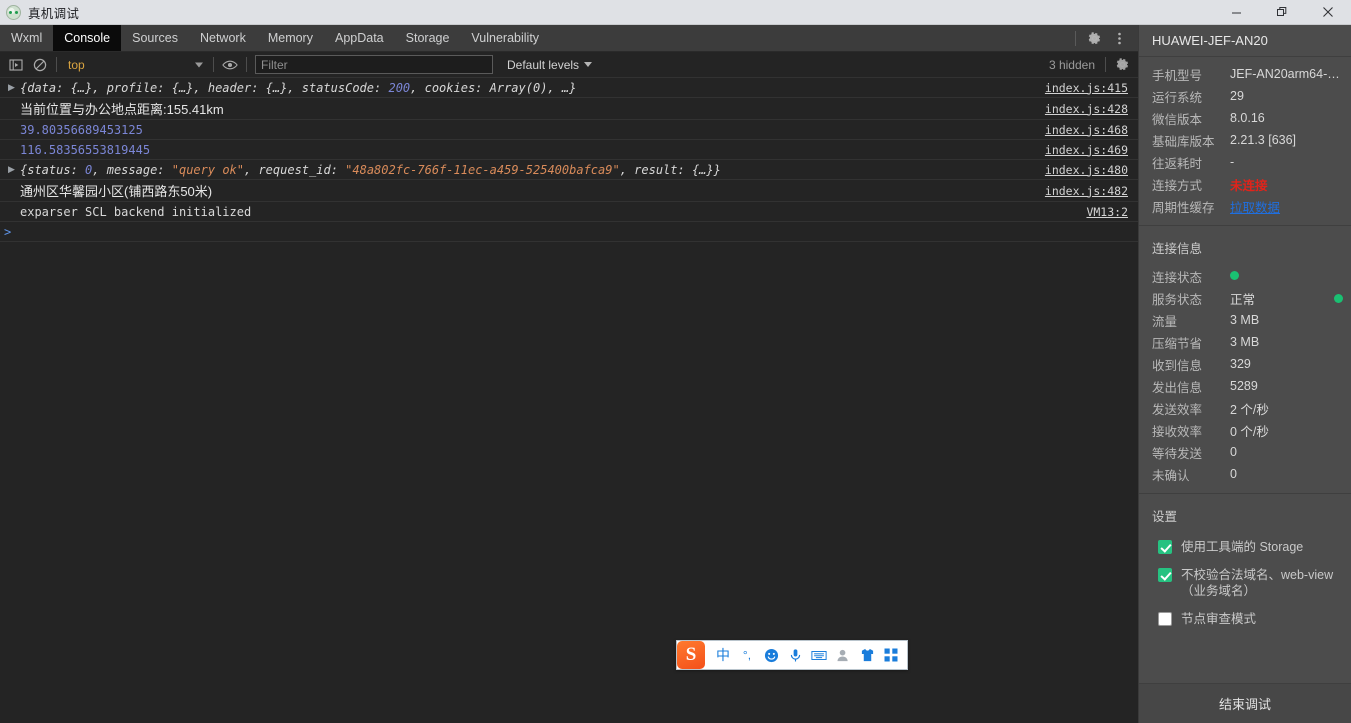 This screenshot has height=723, width=1351. What do you see at coordinates (569, 212) in the screenshot?
I see `console-log-row: ▶exparser SCL backend initializedVM13:2` at bounding box center [569, 212].